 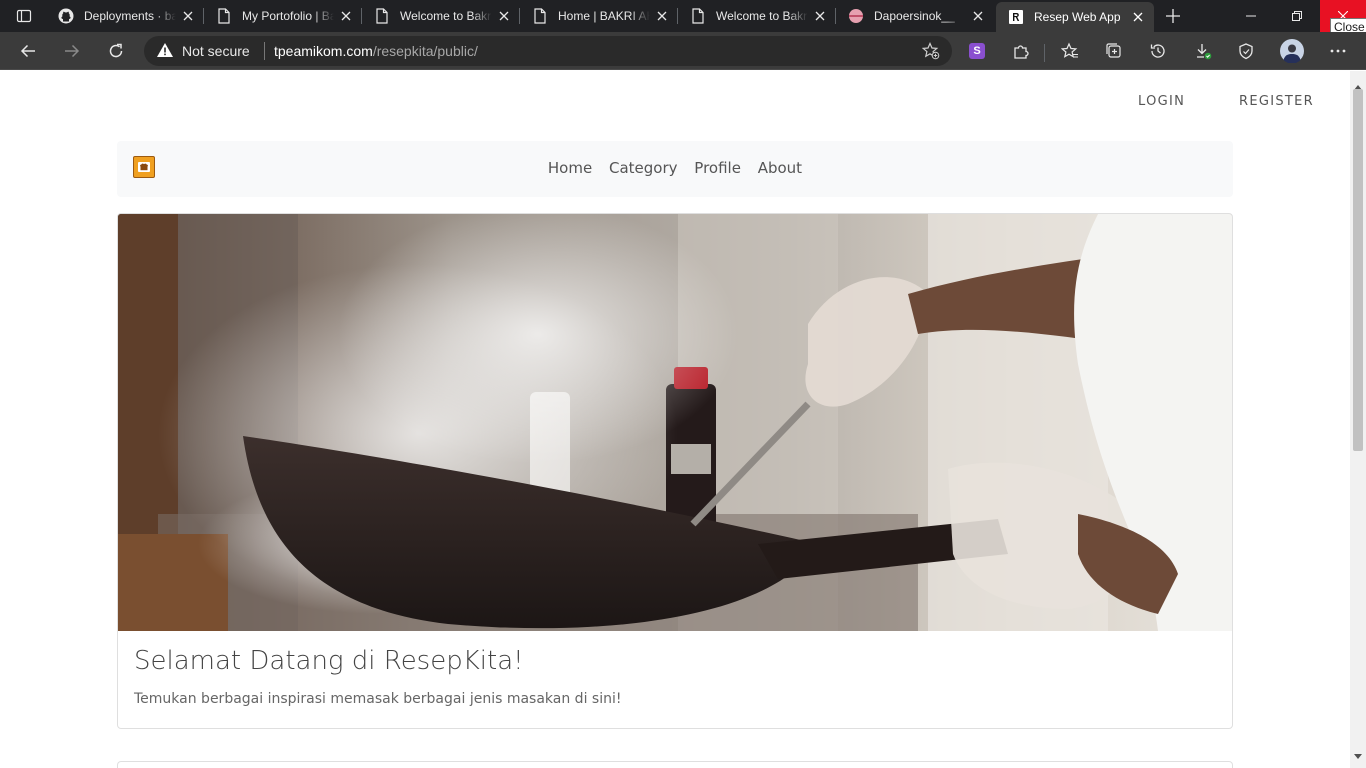 I want to click on github-icon, so click(x=66, y=16).